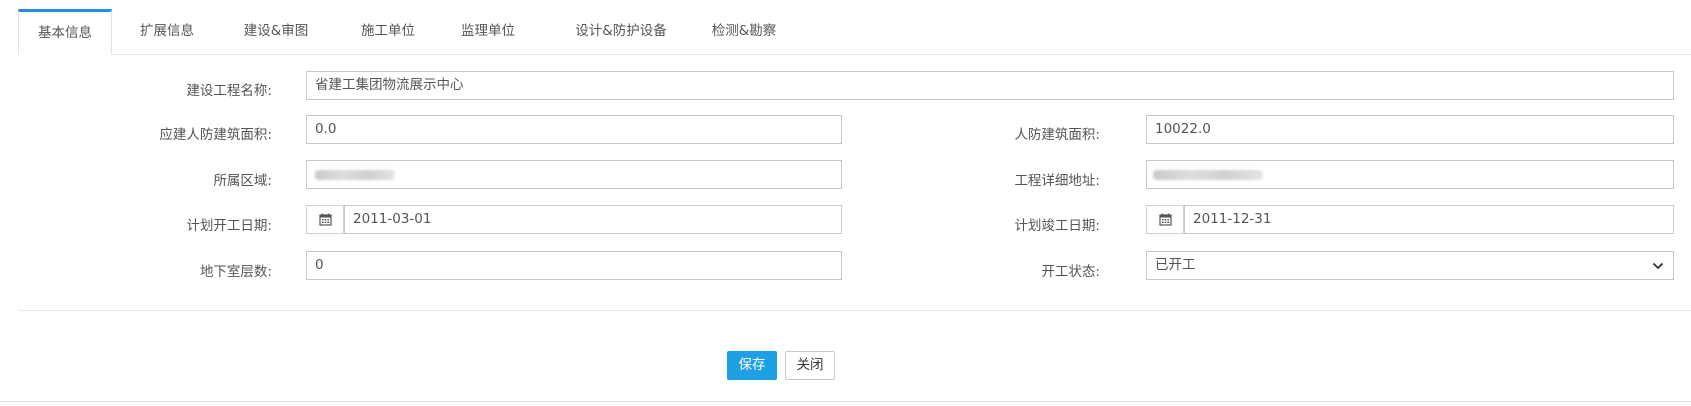 This screenshot has width=1691, height=406. What do you see at coordinates (574, 129) in the screenshot?
I see `required-area-input: 0.0` at bounding box center [574, 129].